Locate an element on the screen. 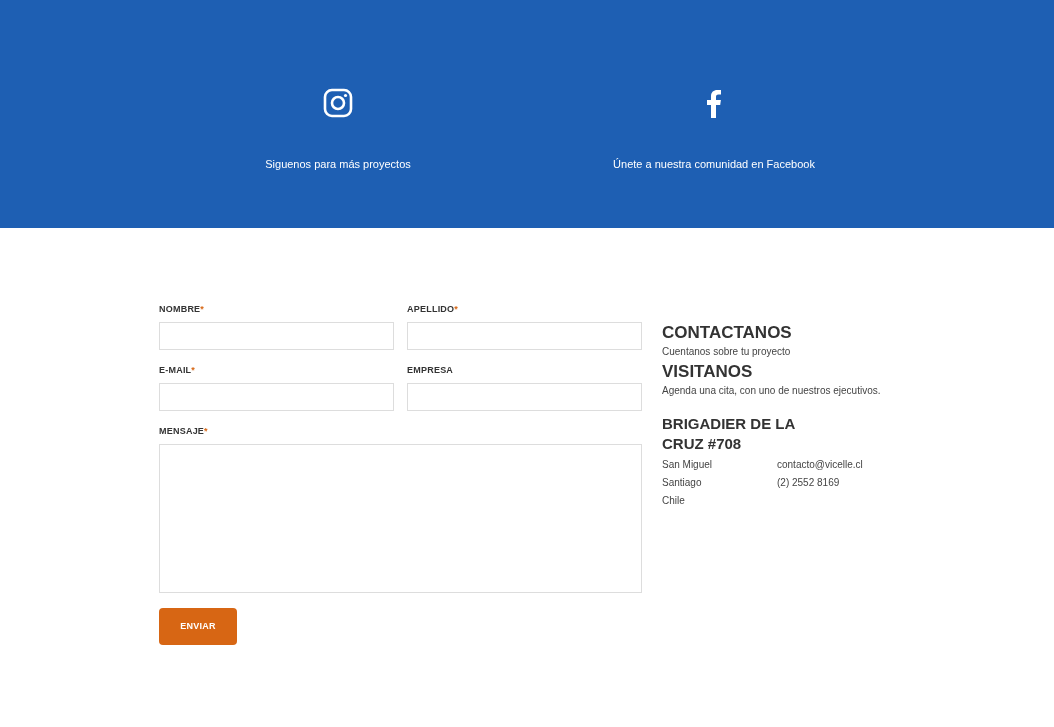 This screenshot has width=1054, height=727. section-text: Cuentanos sobre tu proyecto is located at coordinates (727, 352).